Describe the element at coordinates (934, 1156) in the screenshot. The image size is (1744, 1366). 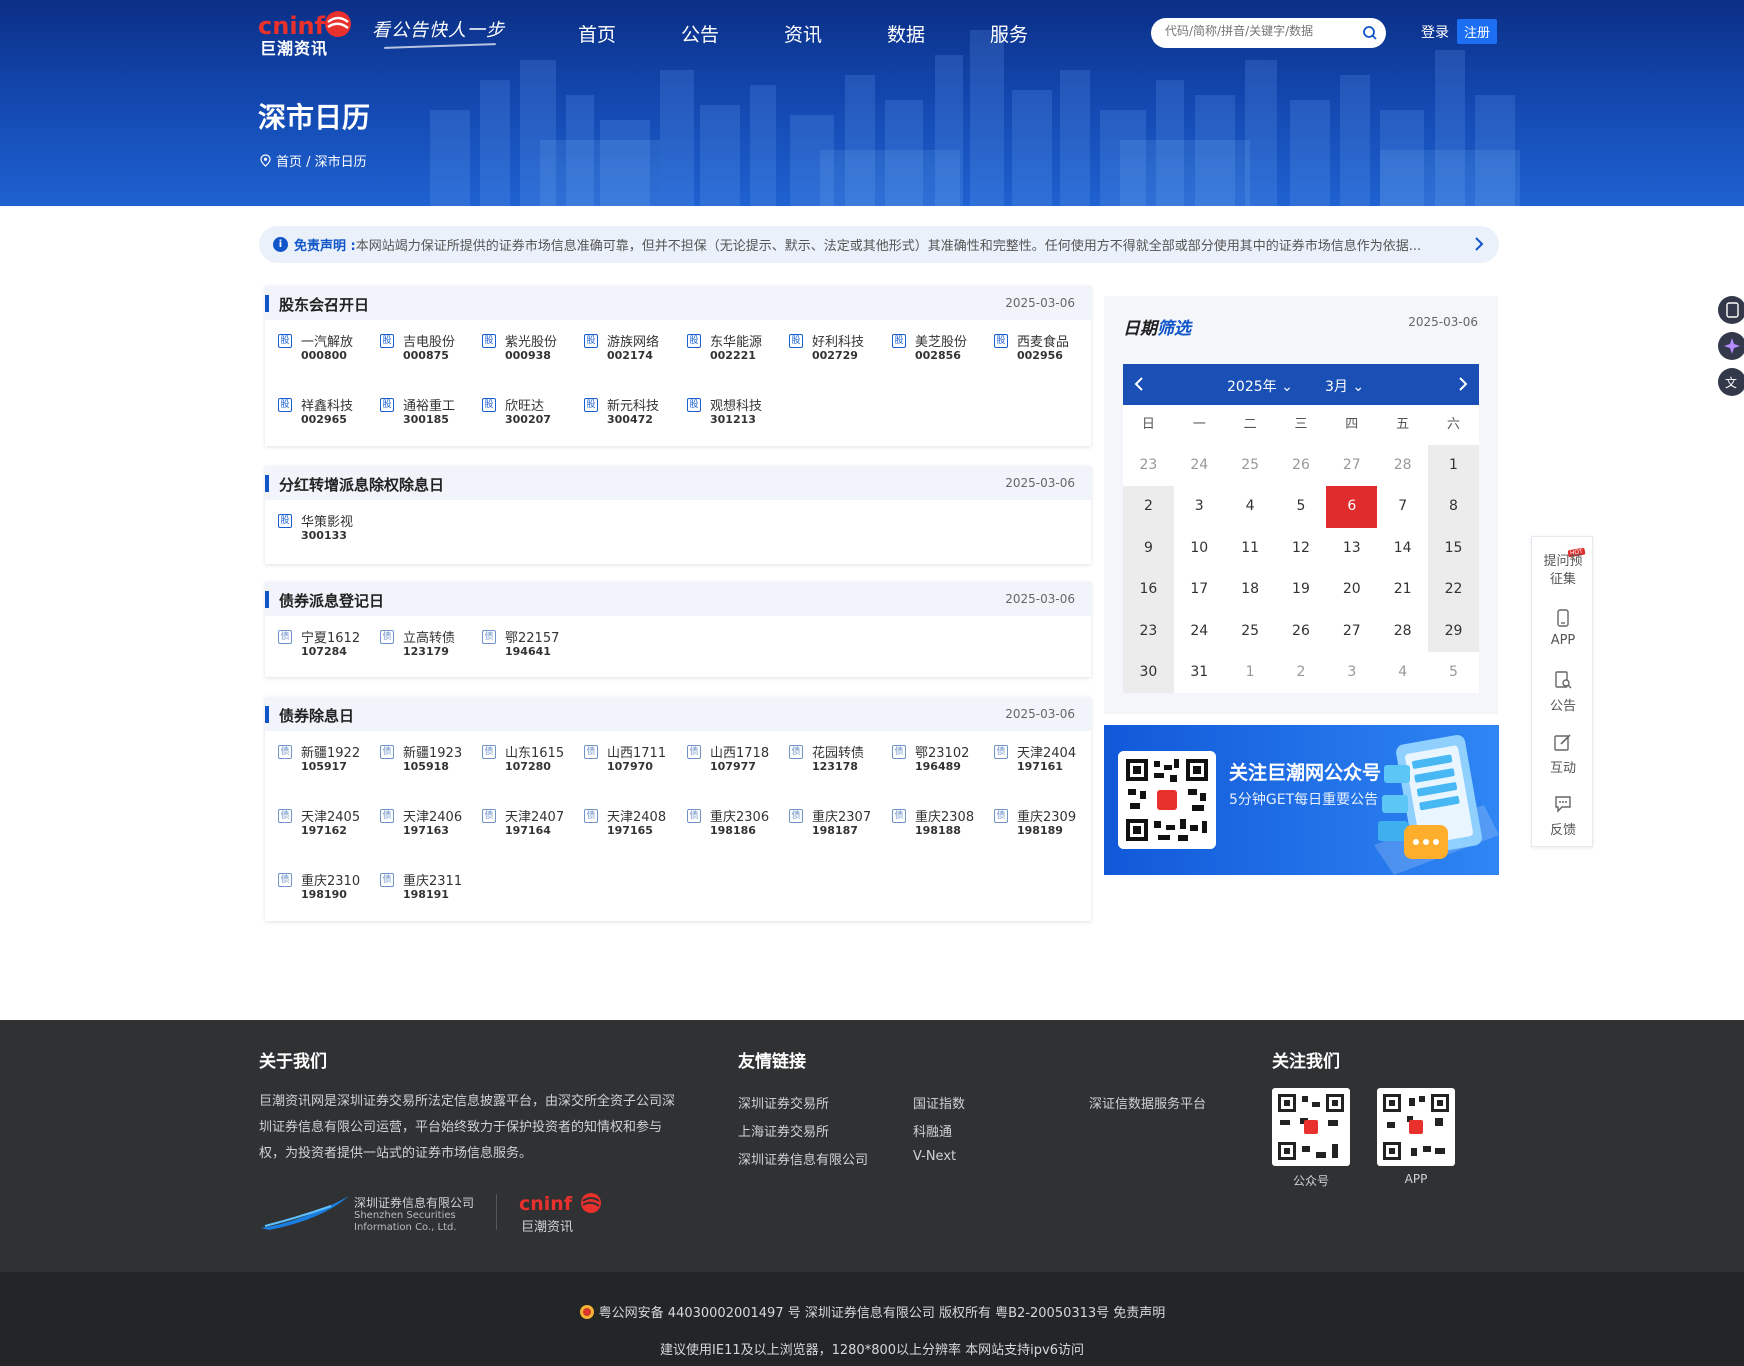
I see `link-vnext: V-Next` at that location.